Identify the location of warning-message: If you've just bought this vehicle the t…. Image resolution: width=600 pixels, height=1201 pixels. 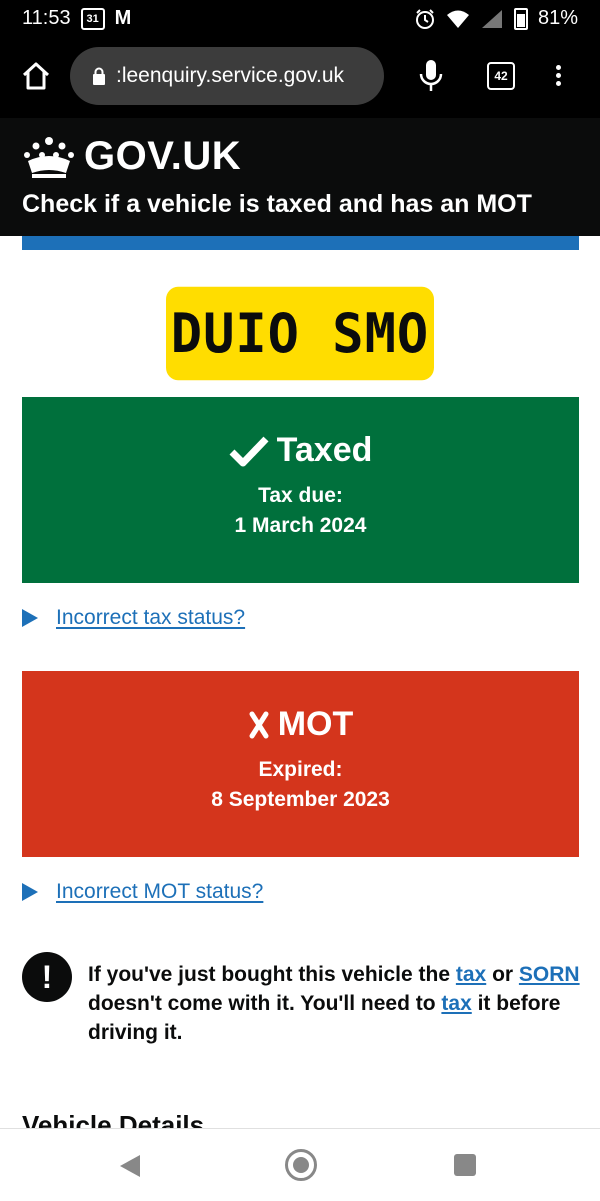
(336, 1003).